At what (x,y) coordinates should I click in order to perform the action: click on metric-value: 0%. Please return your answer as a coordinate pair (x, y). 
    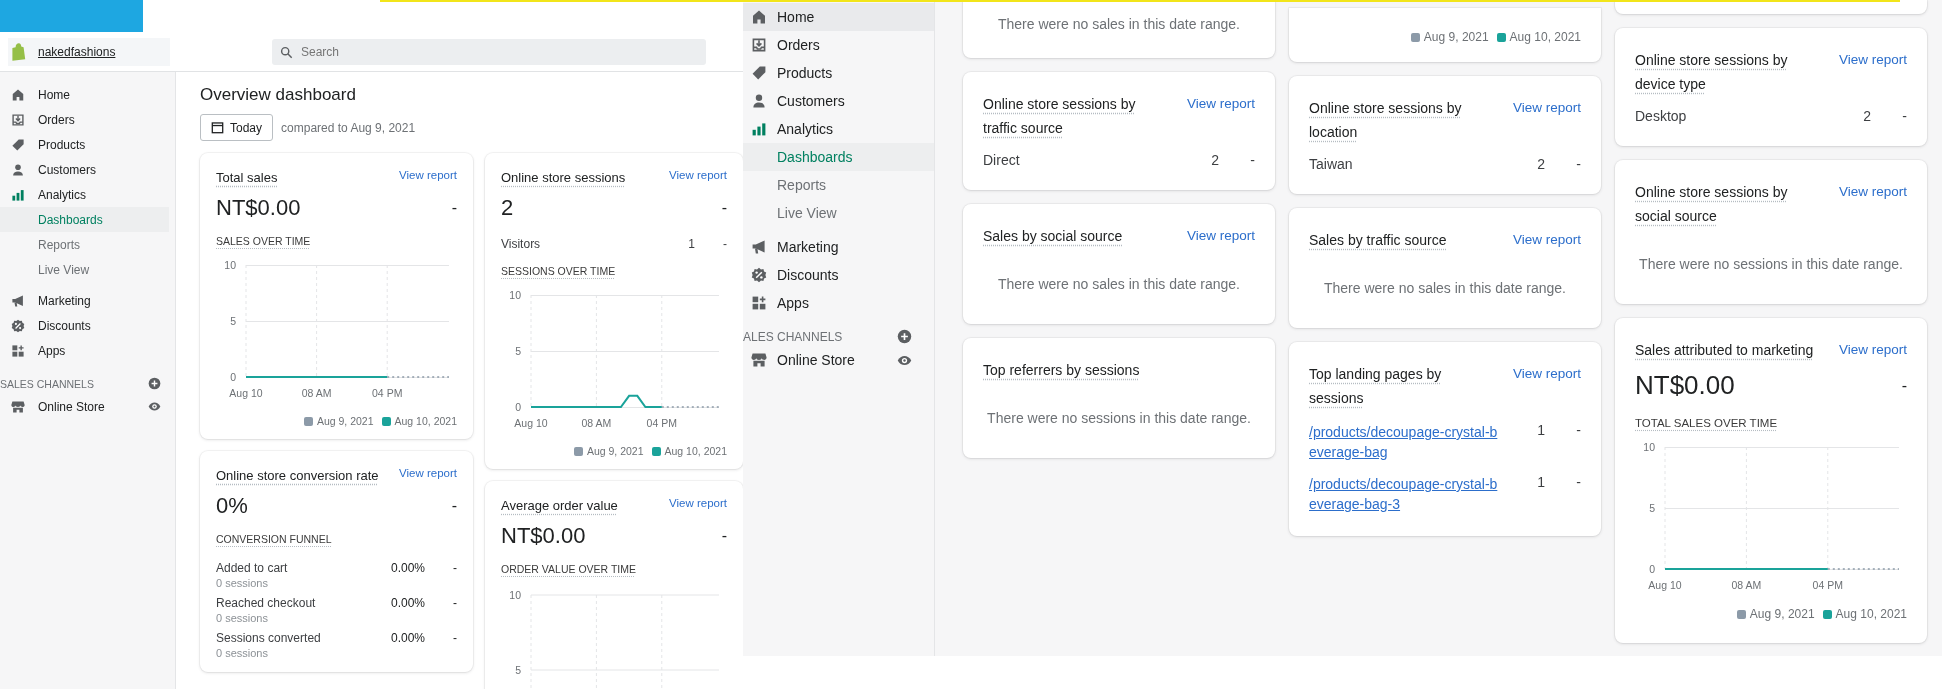
    Looking at the image, I should click on (232, 506).